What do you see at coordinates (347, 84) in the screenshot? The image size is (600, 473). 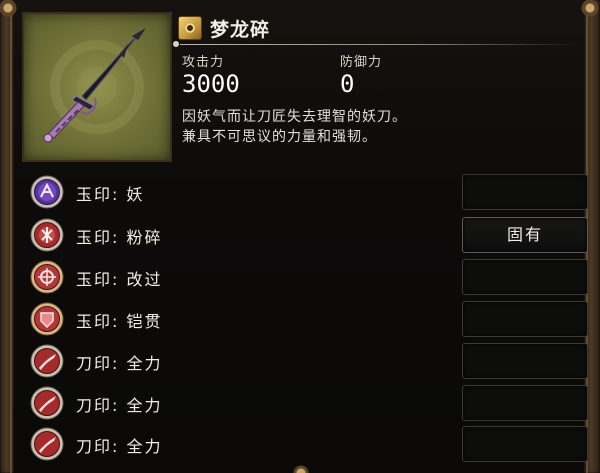 I see `defense-value: 0` at bounding box center [347, 84].